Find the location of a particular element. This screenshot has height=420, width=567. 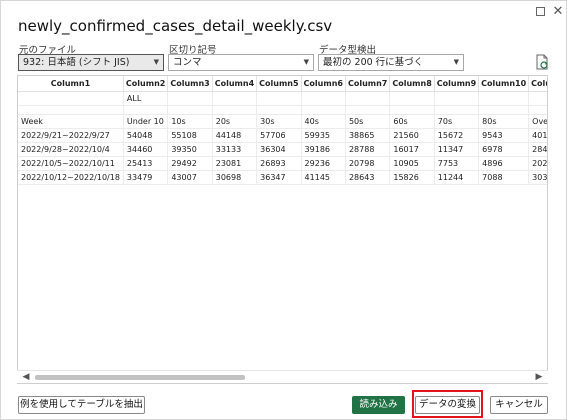

table-cell: 43007 is located at coordinates (190, 177).